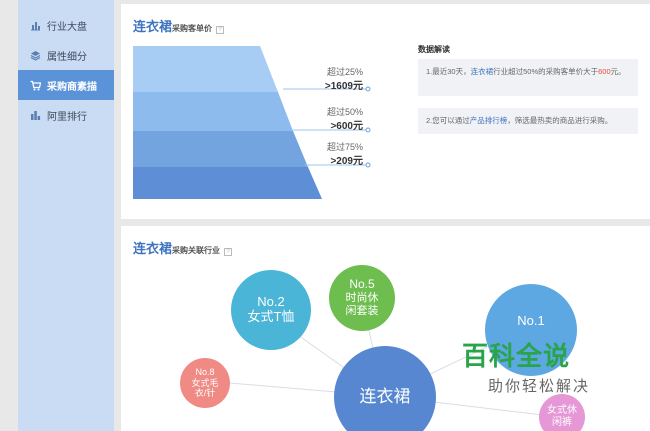 Image resolution: width=650 pixels, height=431 pixels. Describe the element at coordinates (346, 161) in the screenshot. I see `funnel-value: >209元` at that location.